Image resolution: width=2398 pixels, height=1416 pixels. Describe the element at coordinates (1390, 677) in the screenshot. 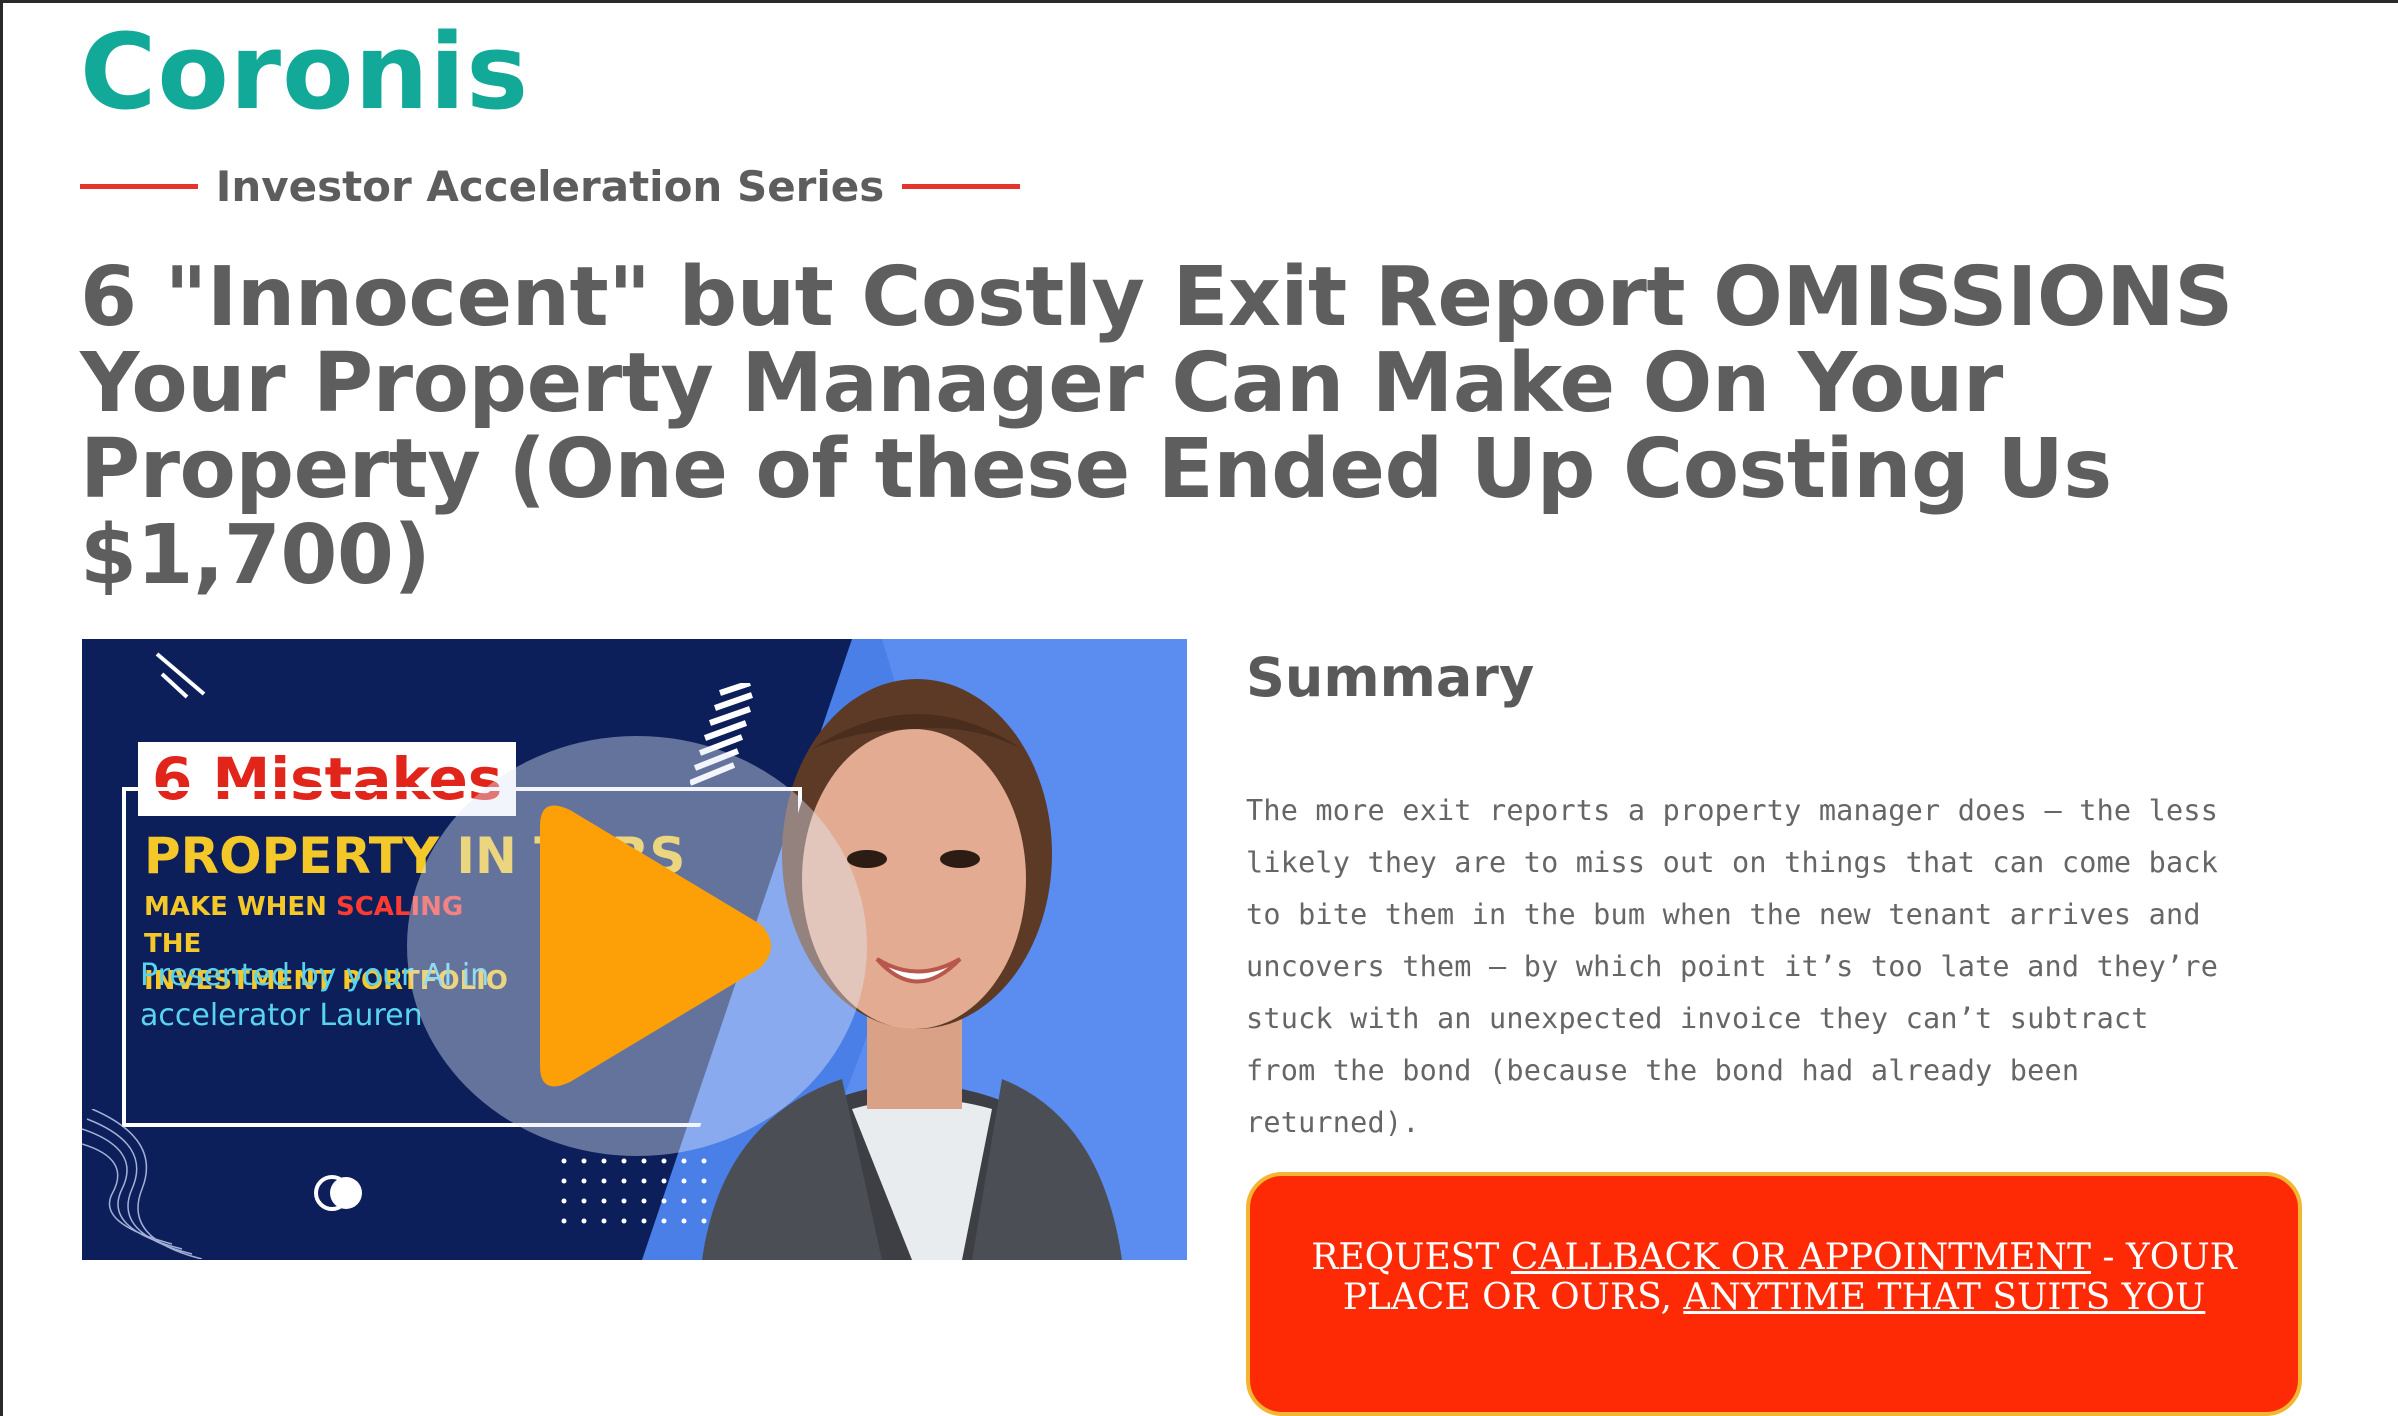

I see `summary-heading: Summary` at that location.